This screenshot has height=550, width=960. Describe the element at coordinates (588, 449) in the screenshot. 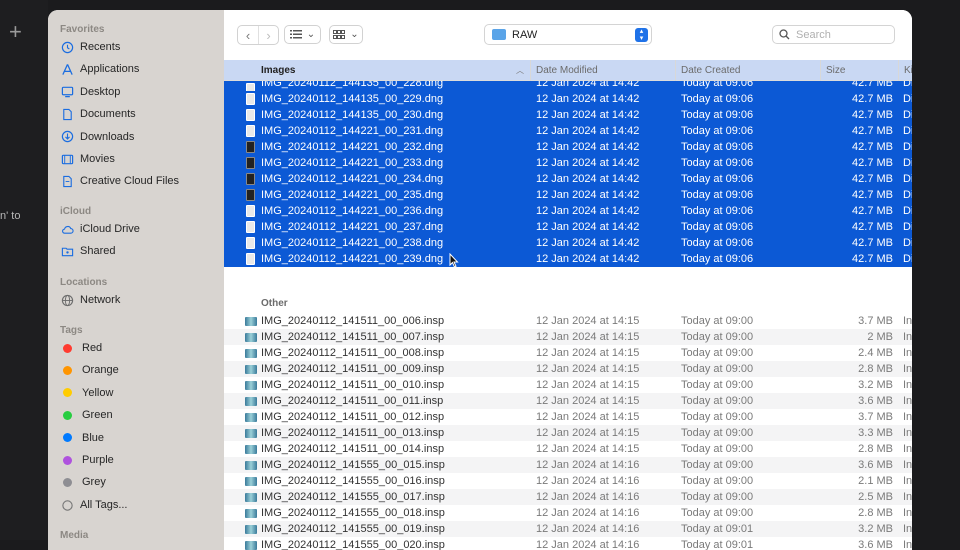

I see `date-modified: 12 Jan 2024 at 14:15` at that location.